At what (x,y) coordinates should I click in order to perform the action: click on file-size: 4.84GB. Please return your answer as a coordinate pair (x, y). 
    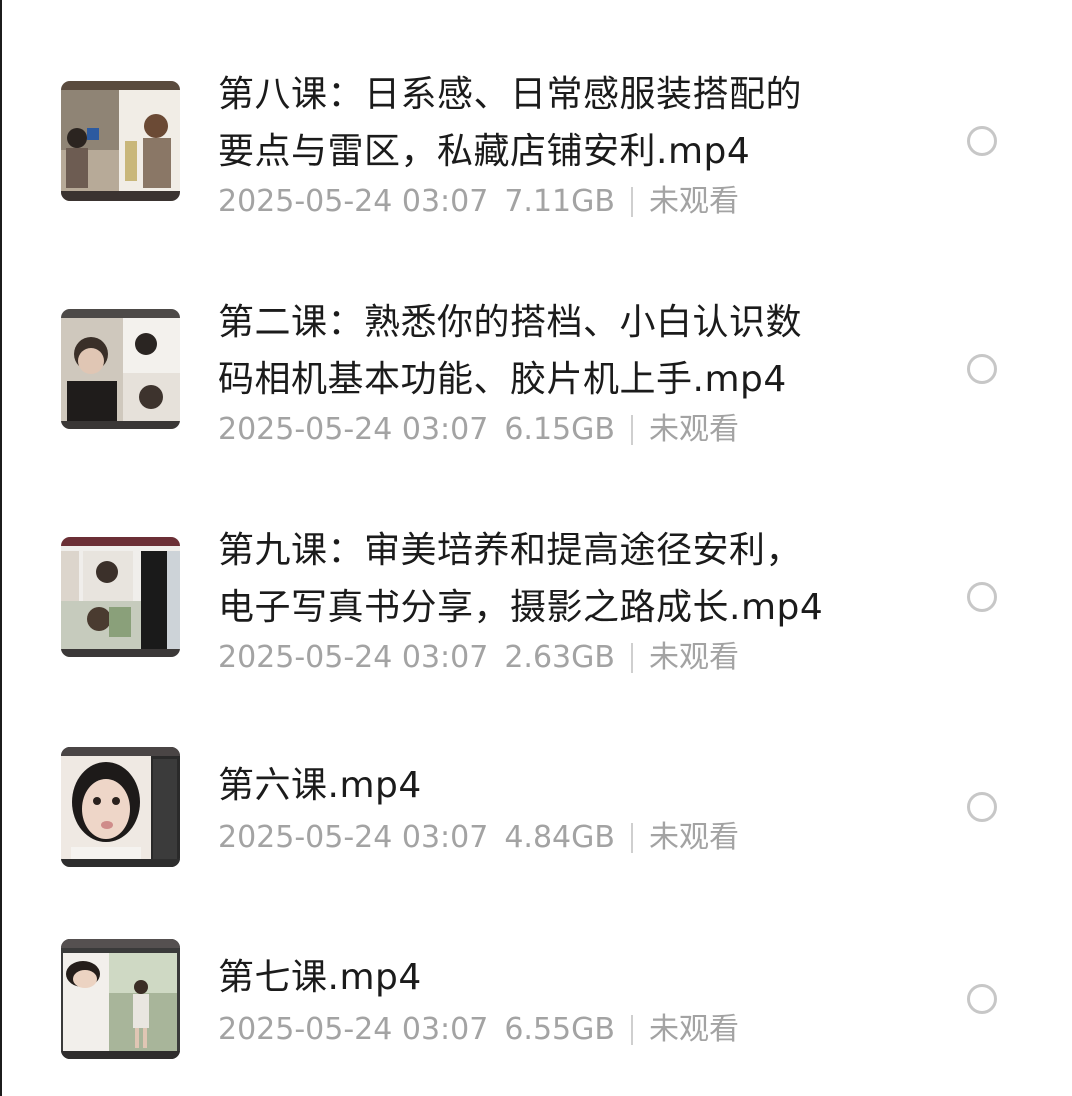
    Looking at the image, I should click on (559, 837).